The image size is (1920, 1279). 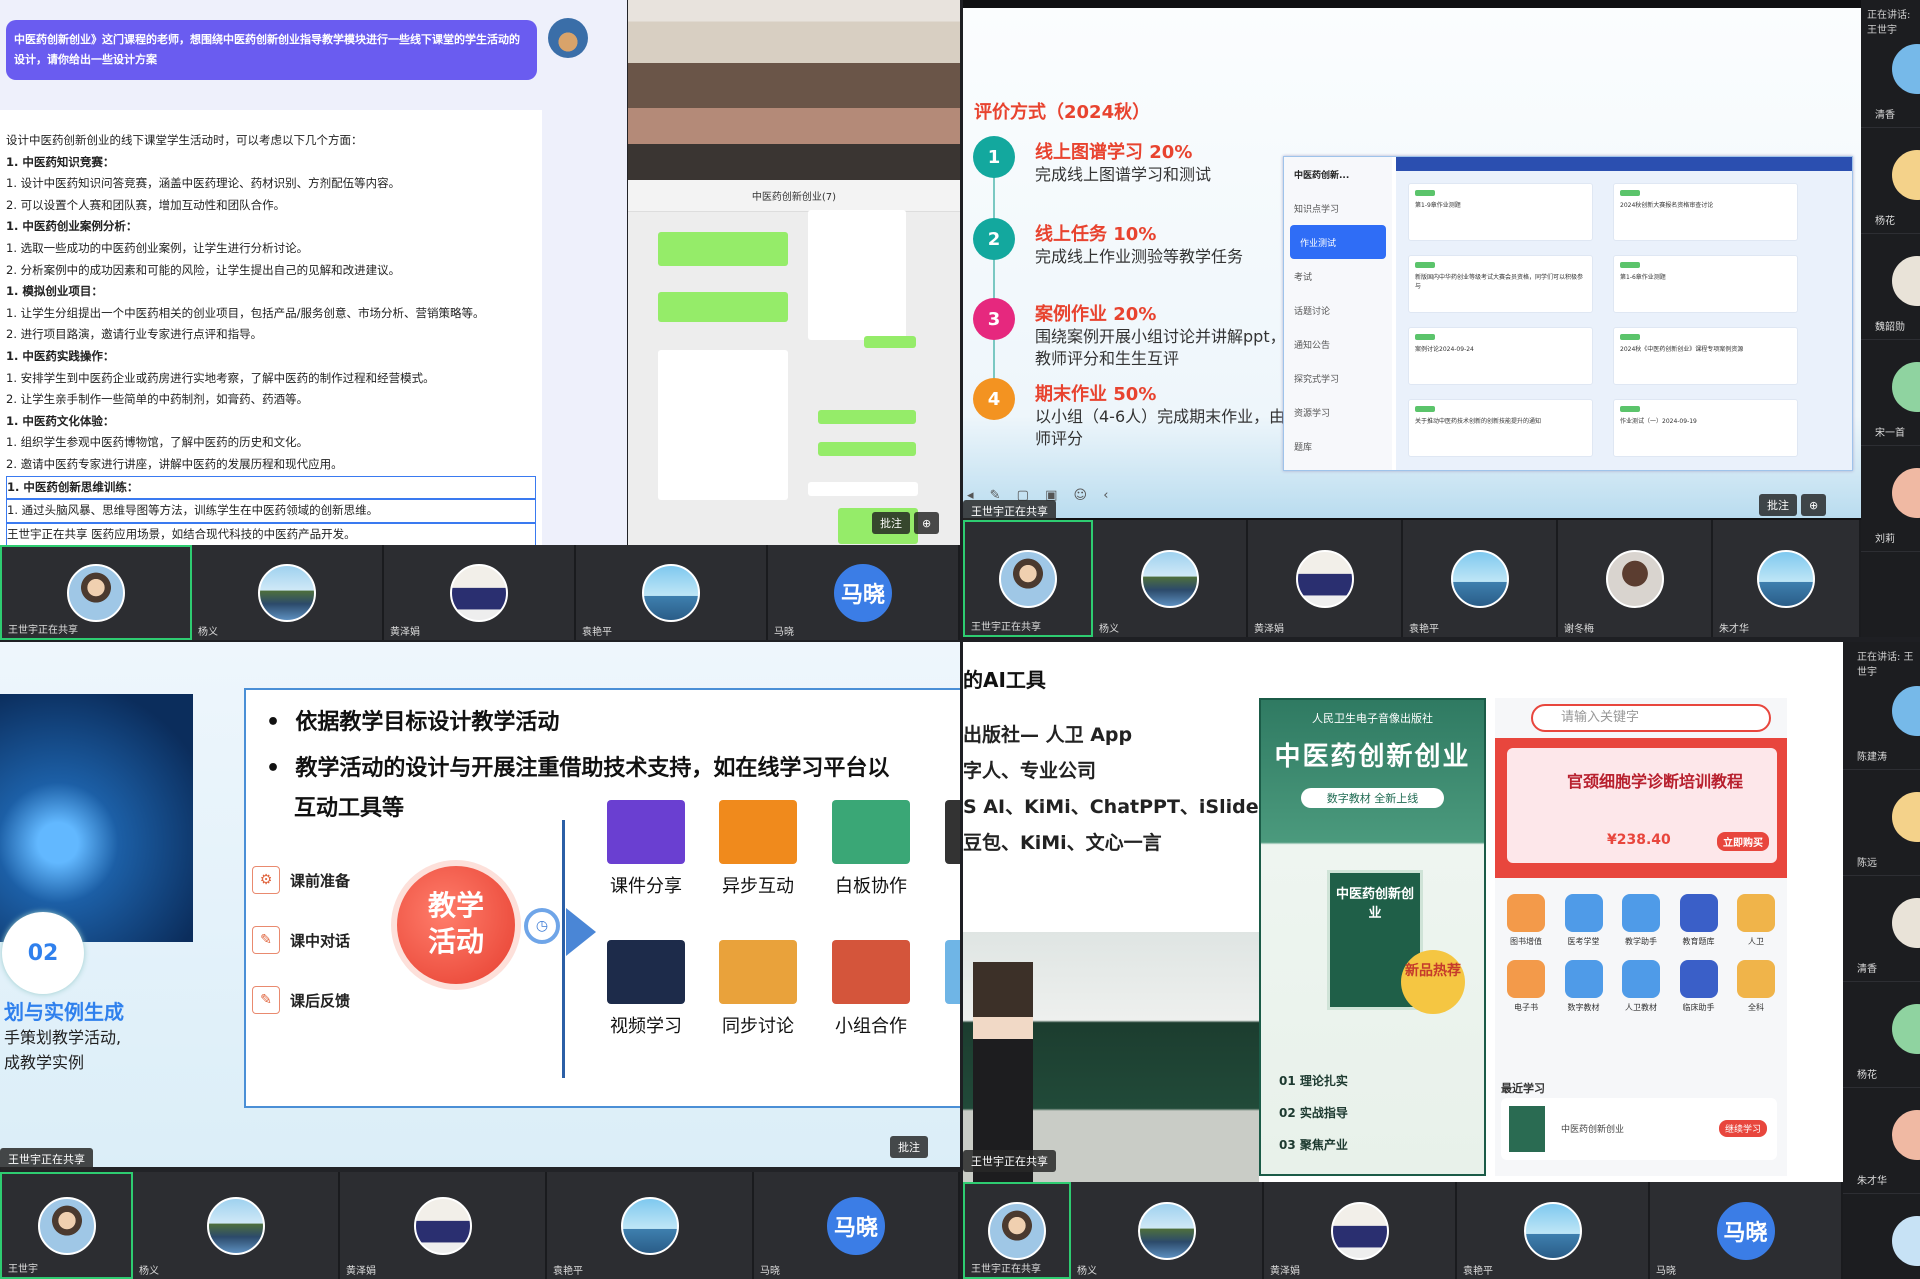 What do you see at coordinates (758, 849) in the screenshot?
I see `tool-item: 异步互动` at bounding box center [758, 849].